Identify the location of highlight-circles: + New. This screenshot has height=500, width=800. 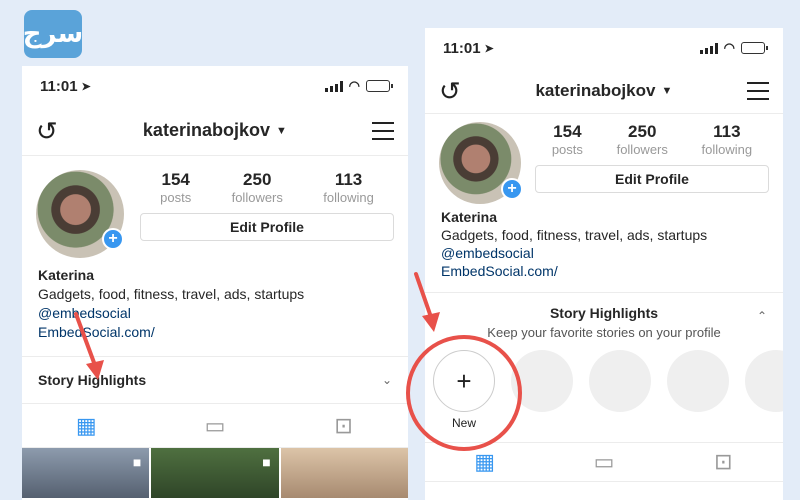
(604, 385).